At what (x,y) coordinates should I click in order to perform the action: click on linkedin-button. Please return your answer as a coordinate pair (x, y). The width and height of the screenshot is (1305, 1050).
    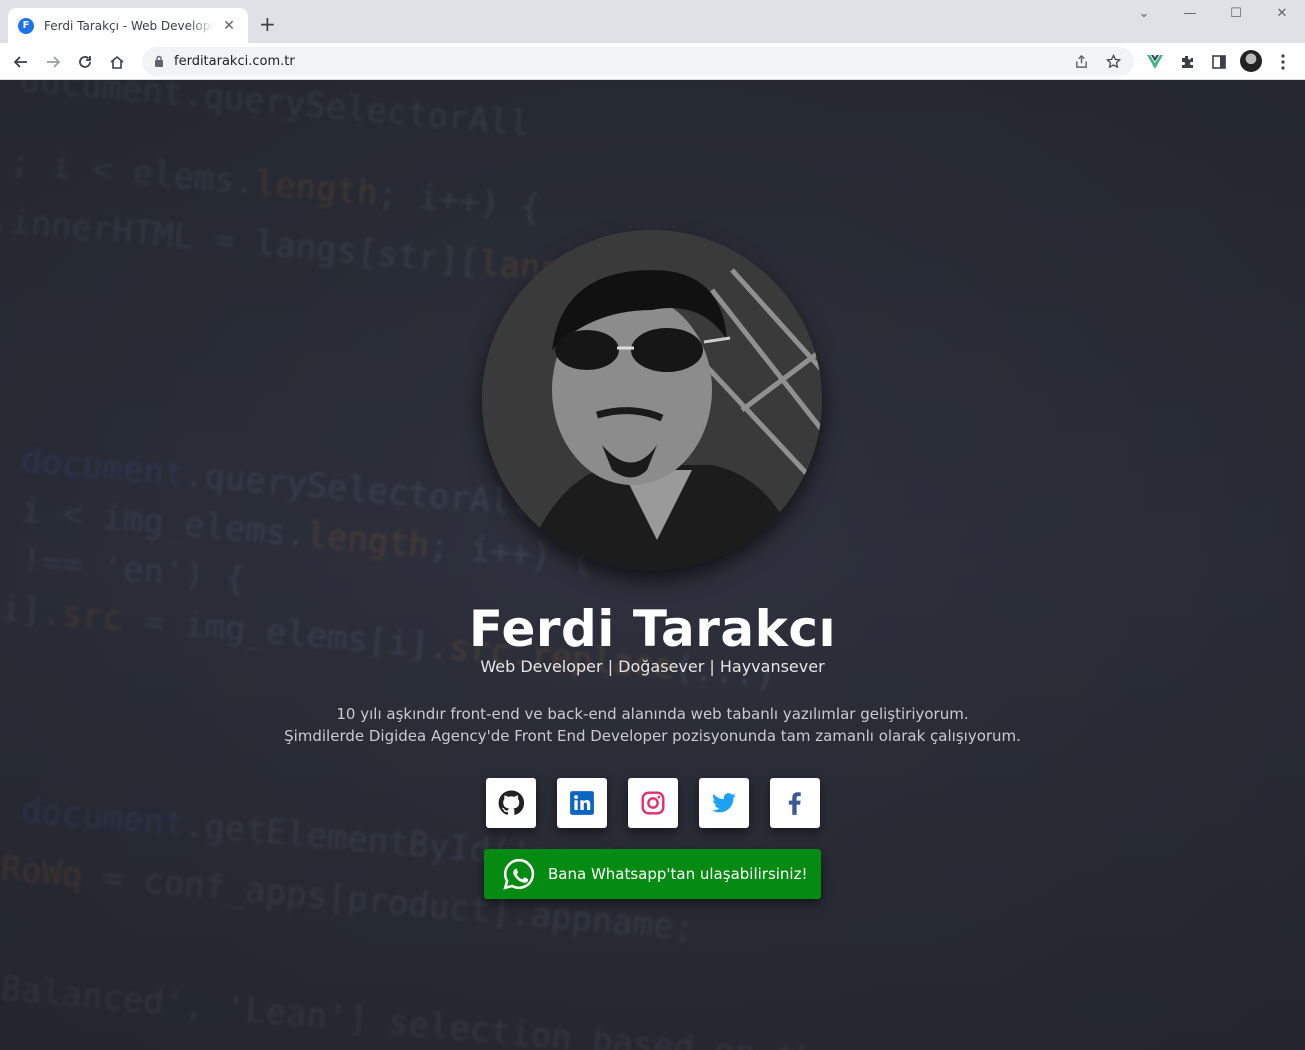
    Looking at the image, I should click on (582, 803).